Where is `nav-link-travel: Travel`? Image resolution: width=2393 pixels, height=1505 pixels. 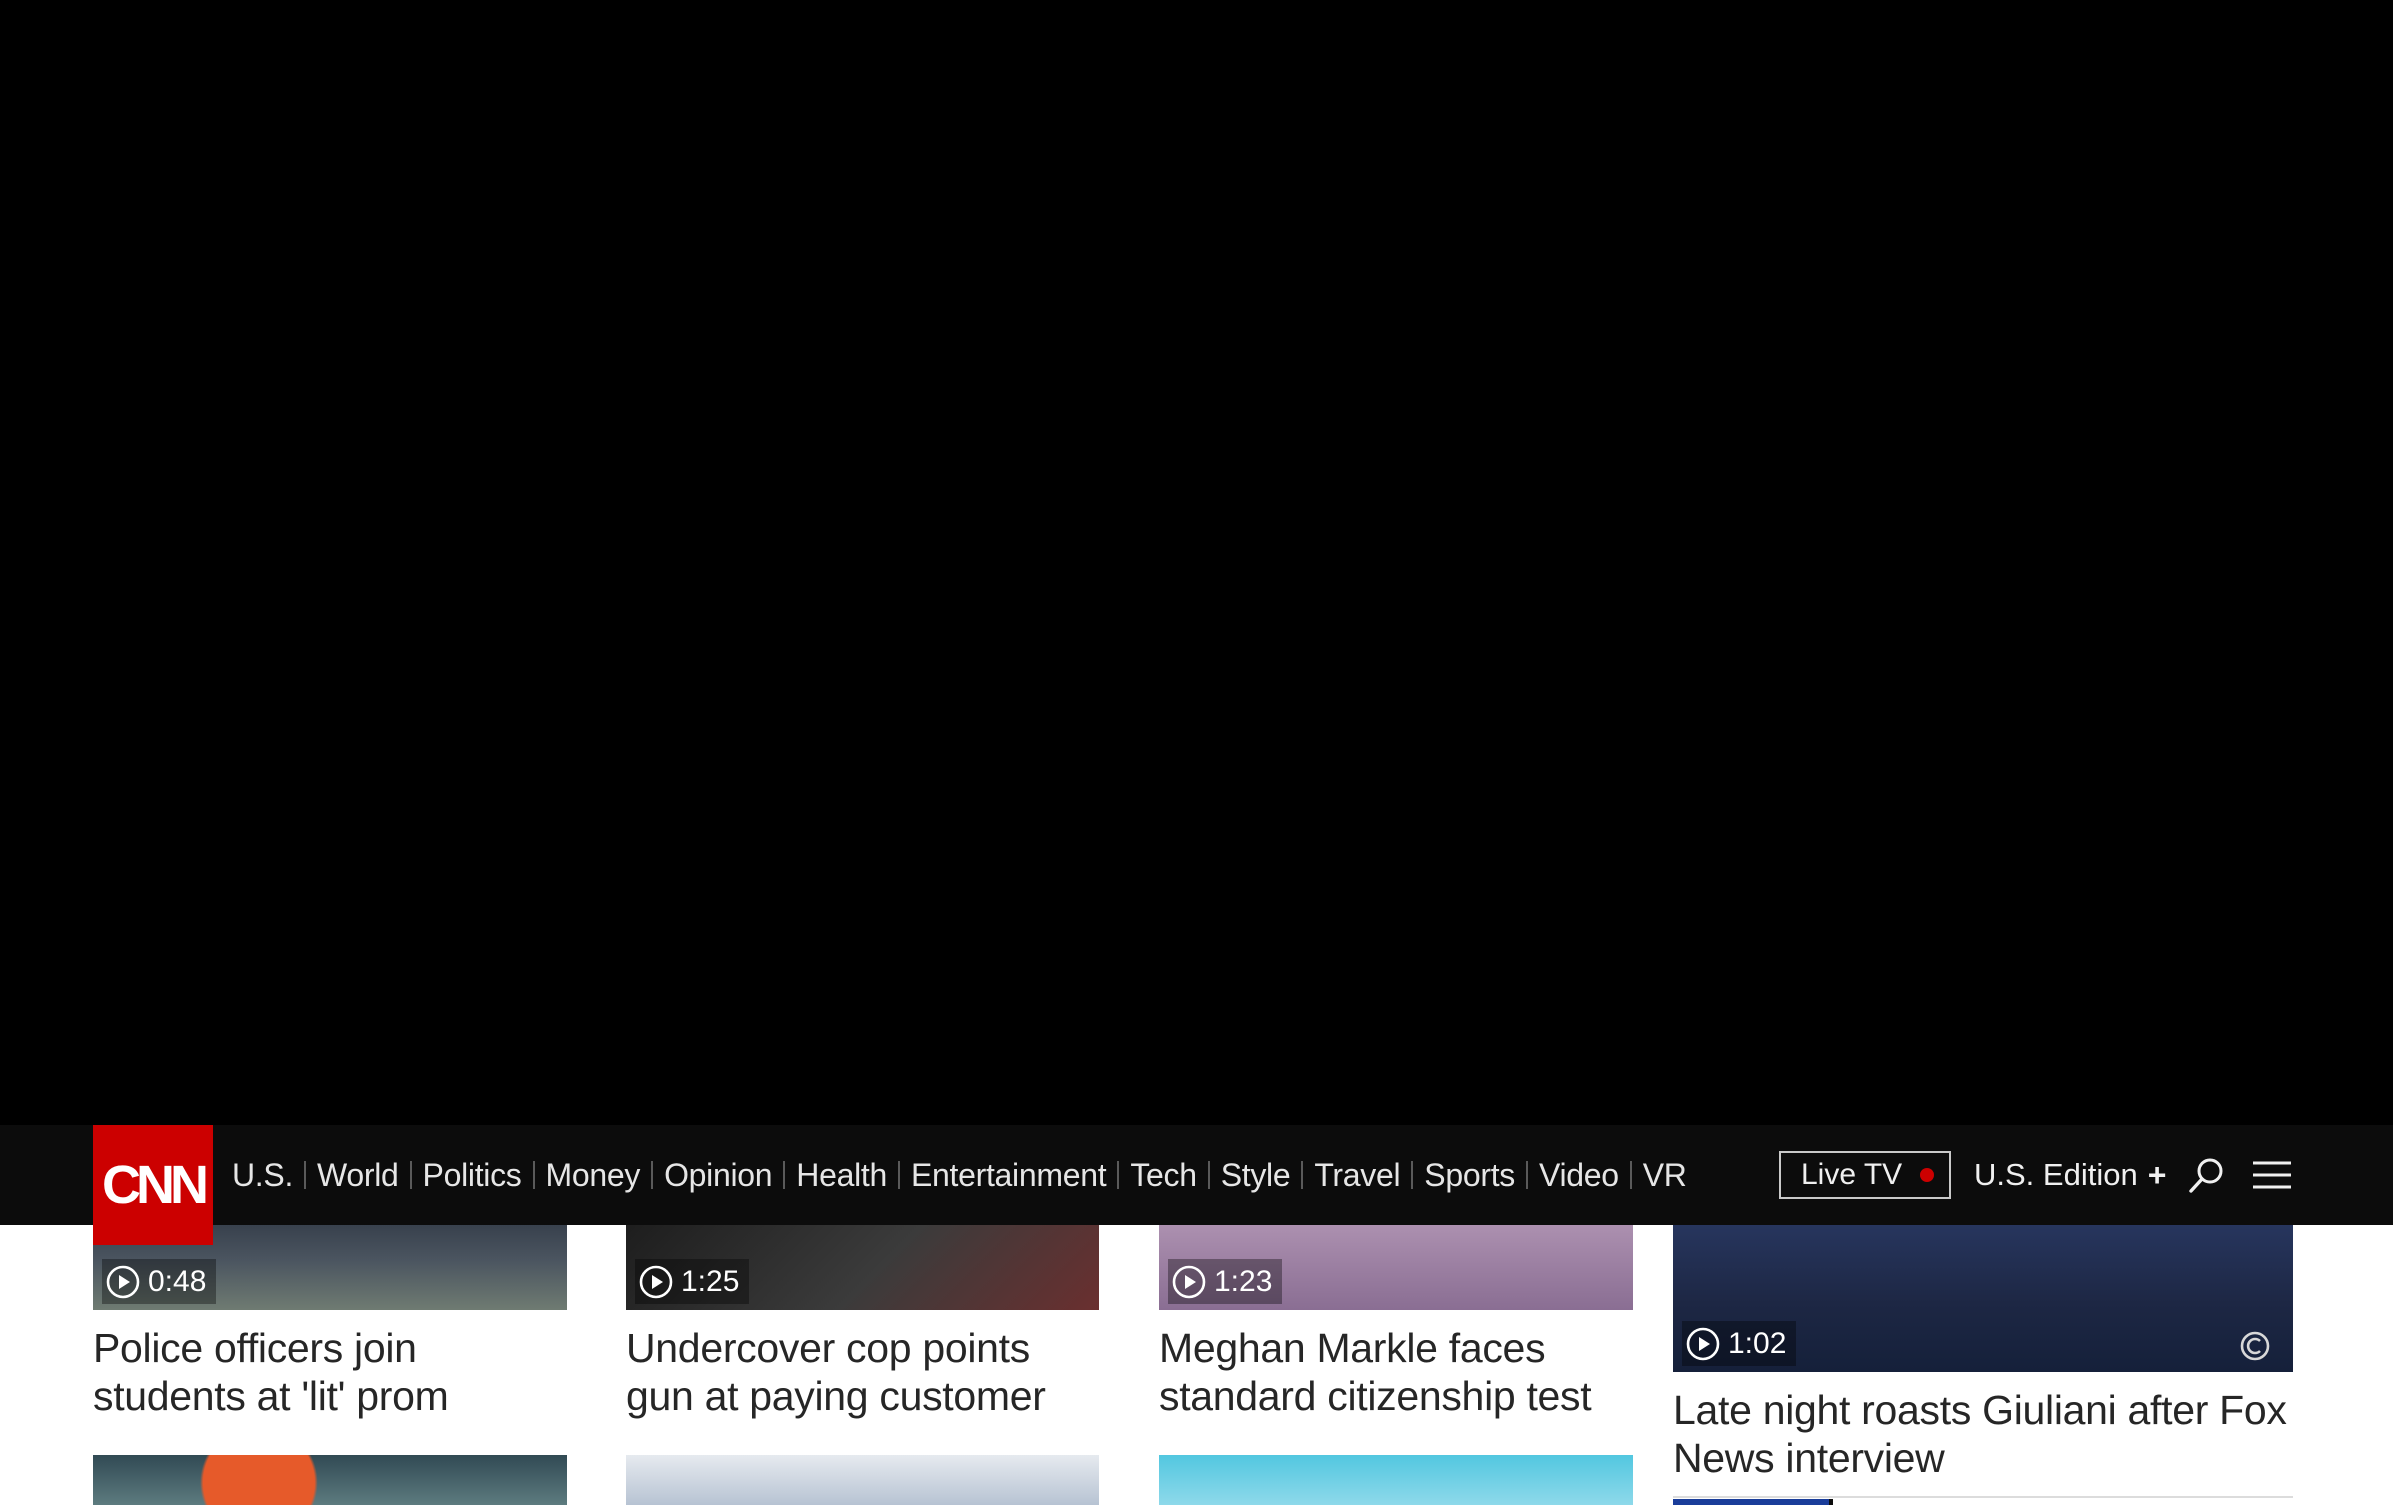
nav-link-travel: Travel is located at coordinates (1357, 1175).